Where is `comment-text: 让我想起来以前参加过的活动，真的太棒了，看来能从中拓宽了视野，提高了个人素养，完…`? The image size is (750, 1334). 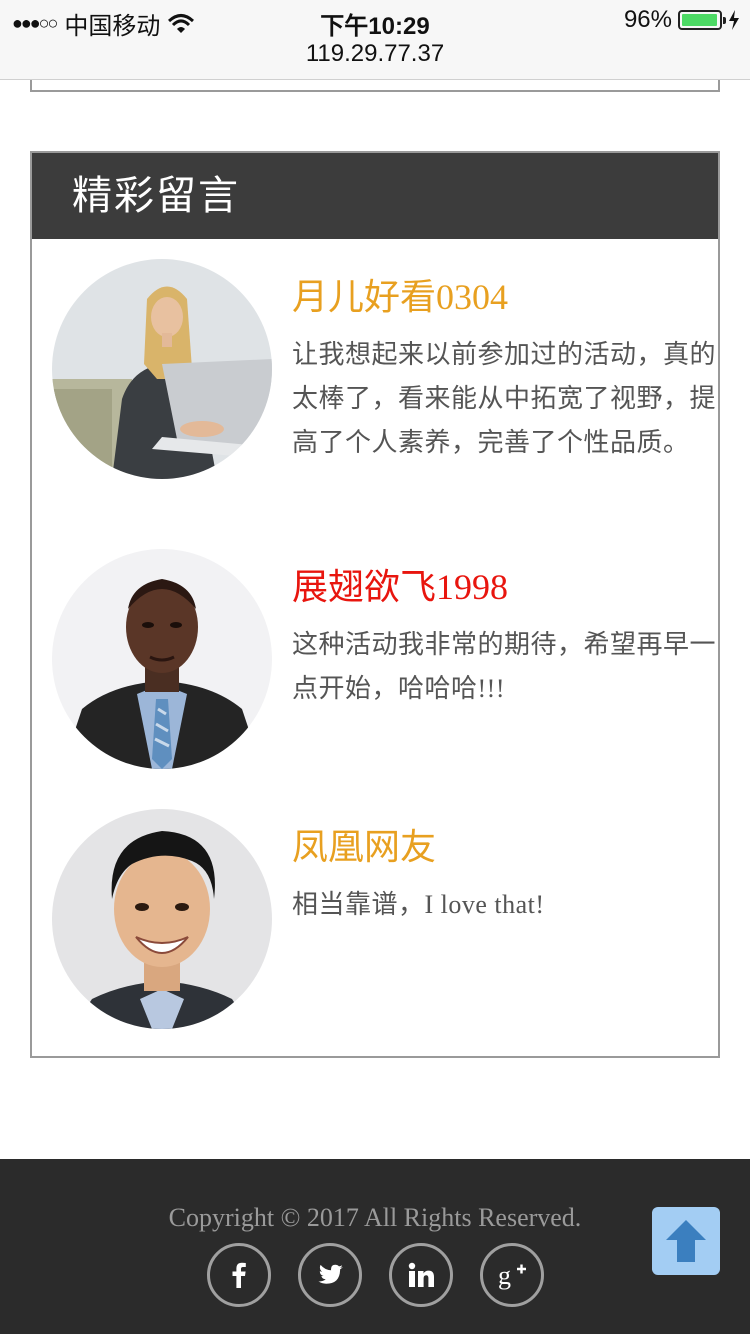
comment-text: 让我想起来以前参加过的活动，真的太棒了，看来能从中拓宽了视野，提高了个人素养，完… is located at coordinates (504, 398).